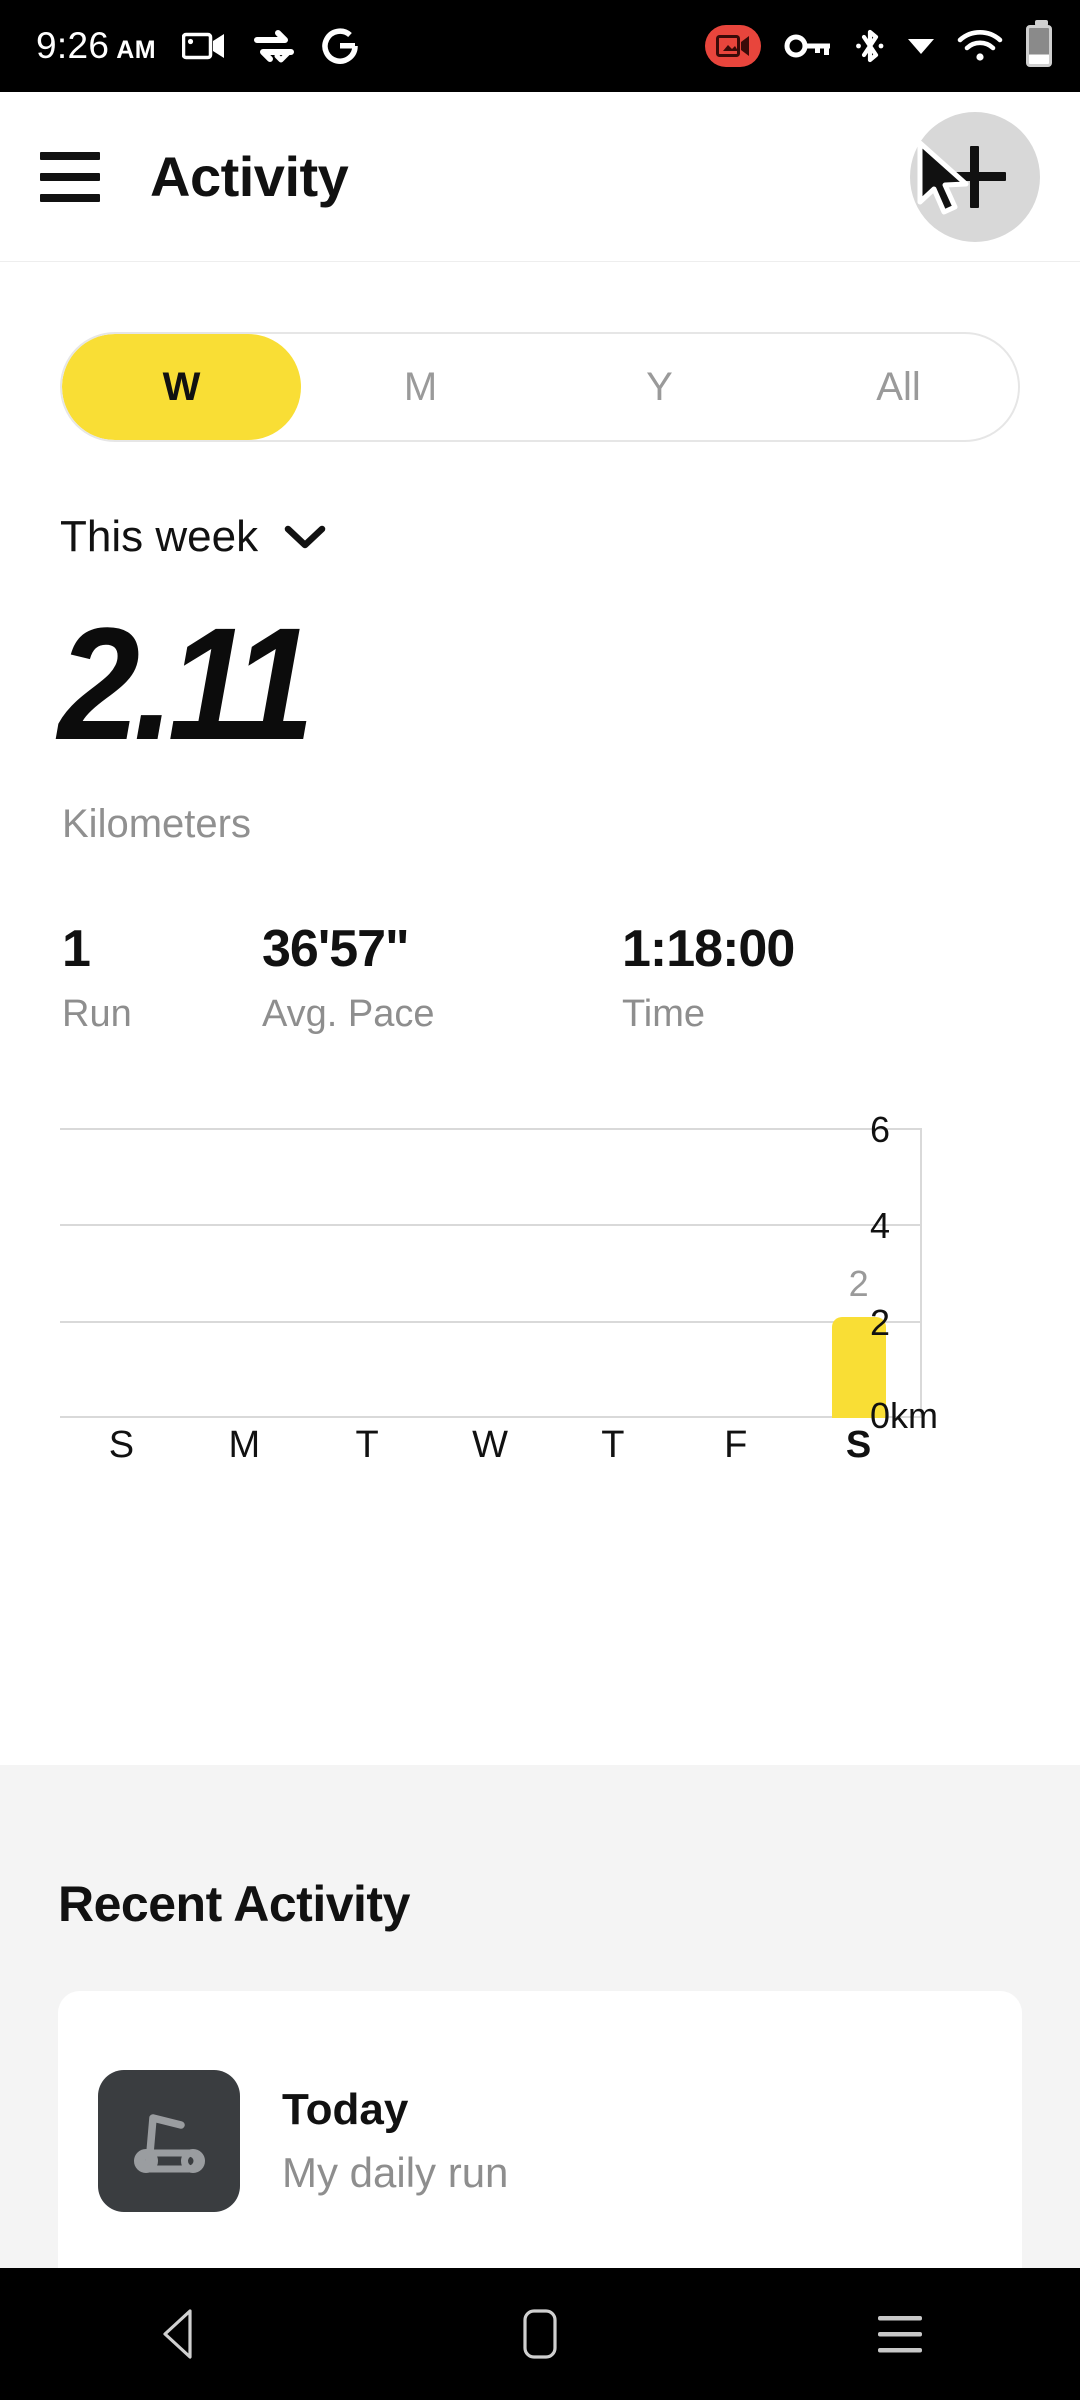  What do you see at coordinates (340, 46) in the screenshot?
I see `google-g-icon` at bounding box center [340, 46].